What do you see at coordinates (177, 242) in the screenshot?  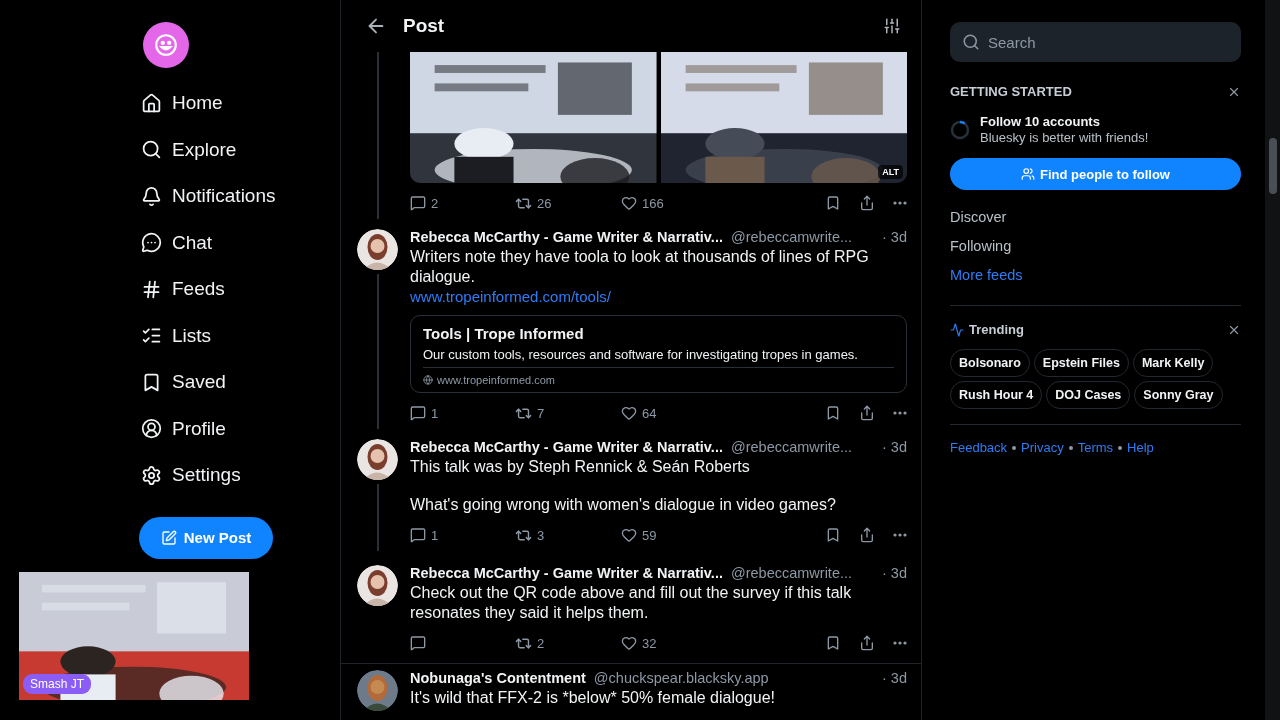 I see `nav-link: Chat` at bounding box center [177, 242].